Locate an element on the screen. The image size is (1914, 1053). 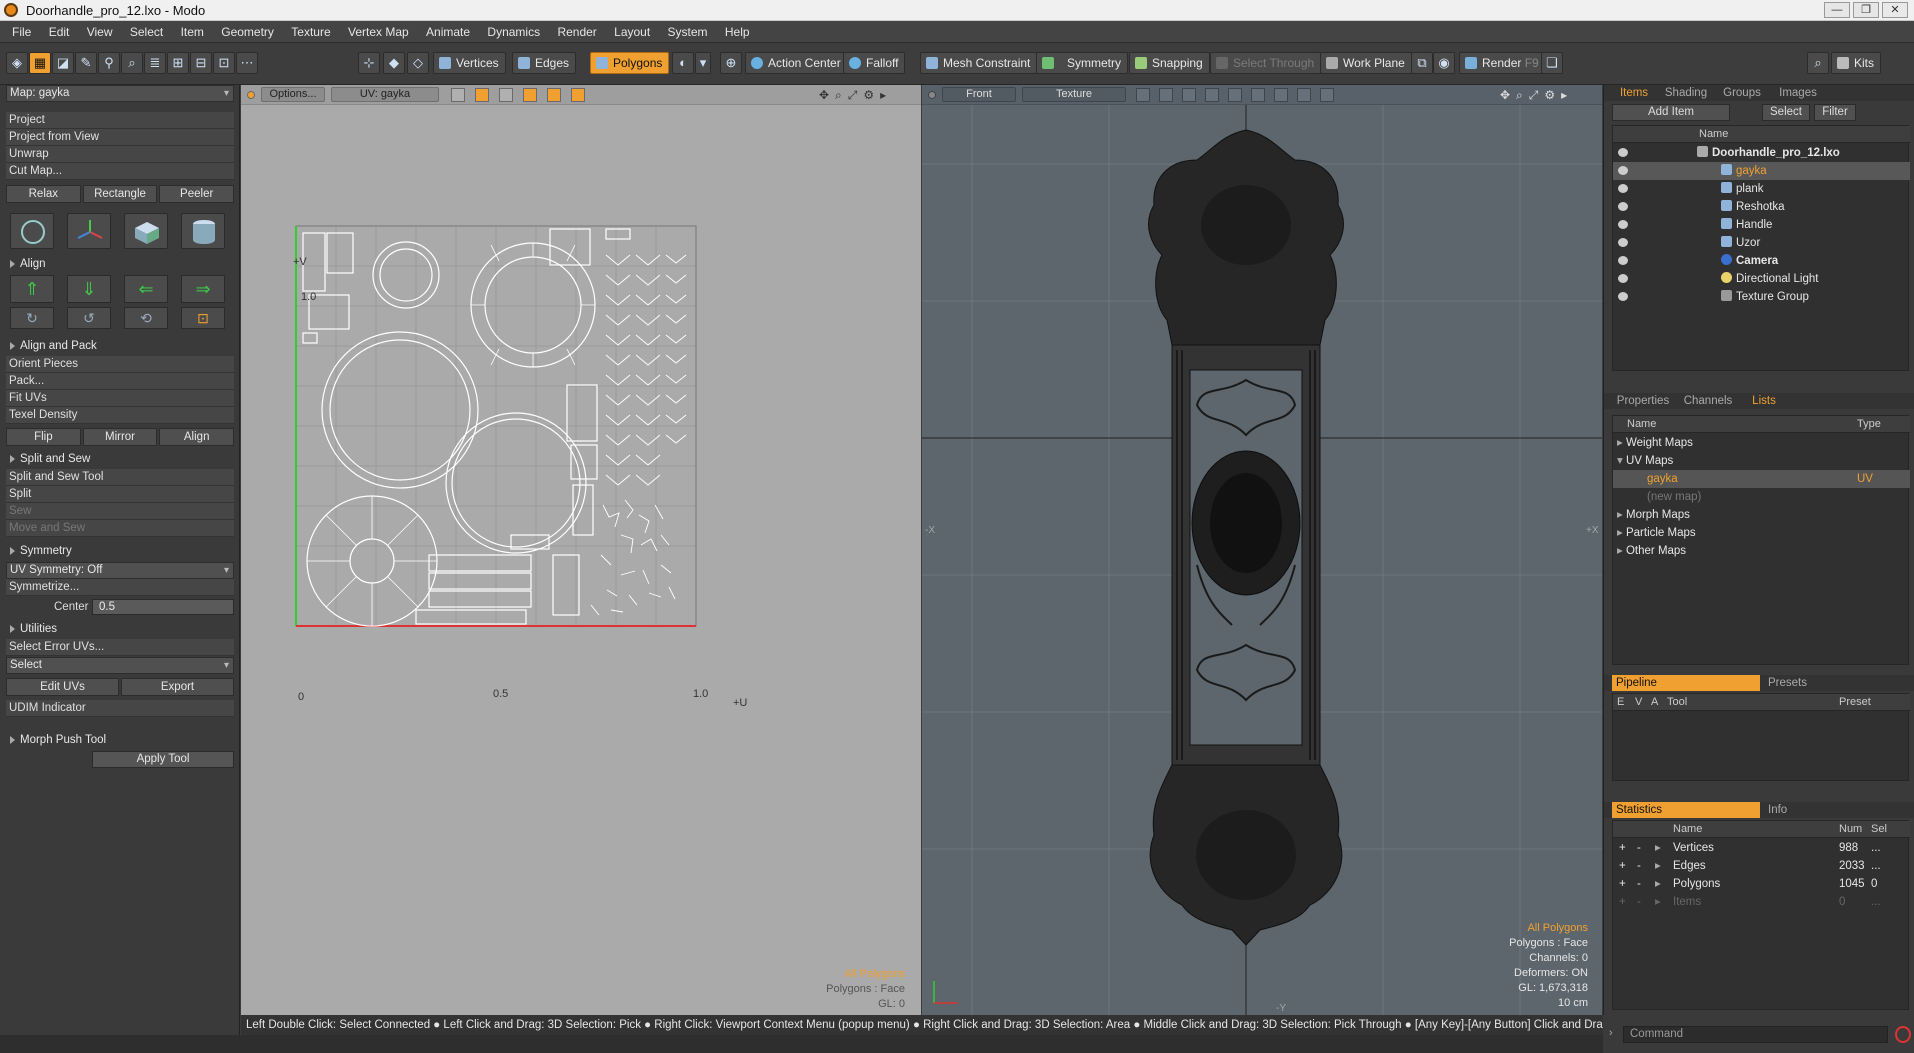
new-map-row: (new map) is located at coordinates (1761, 497).